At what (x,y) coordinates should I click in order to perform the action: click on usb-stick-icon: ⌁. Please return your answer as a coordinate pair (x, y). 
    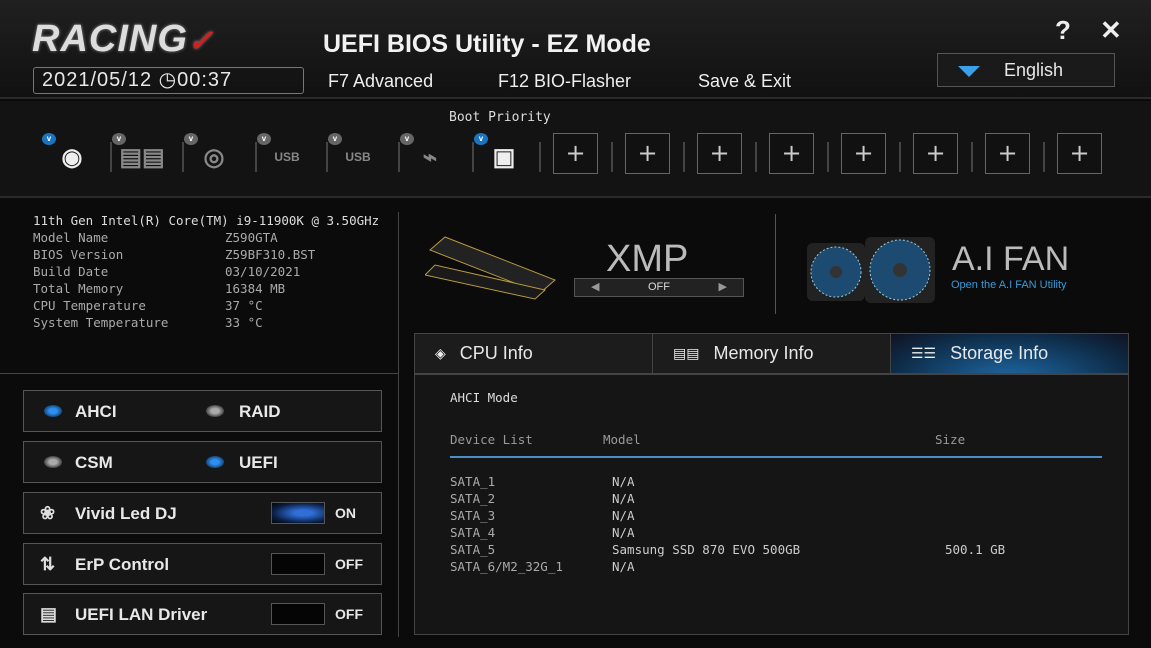
    Looking at the image, I should click on (430, 157).